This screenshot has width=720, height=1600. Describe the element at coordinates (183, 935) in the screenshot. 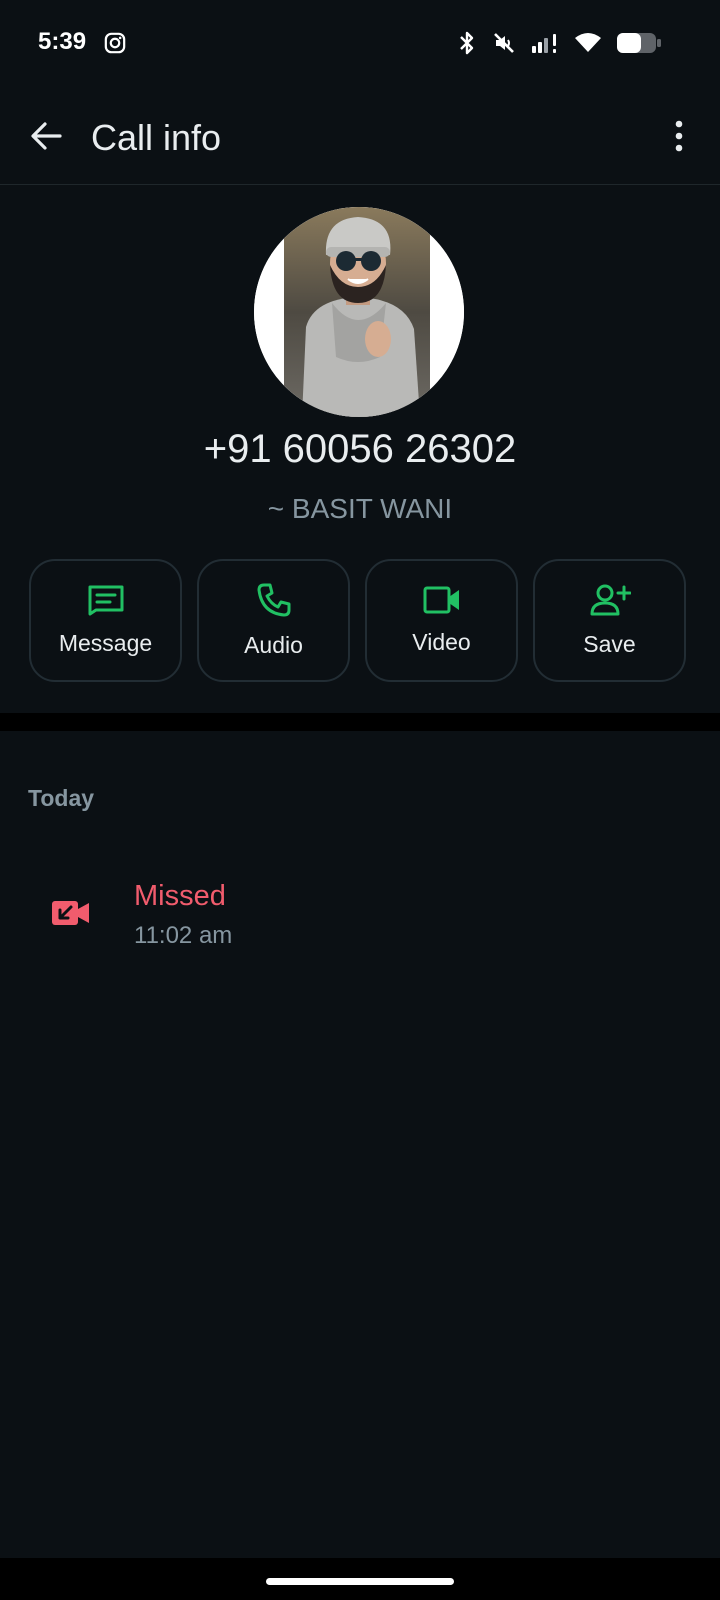

I see `call-time: 11:02 am` at that location.